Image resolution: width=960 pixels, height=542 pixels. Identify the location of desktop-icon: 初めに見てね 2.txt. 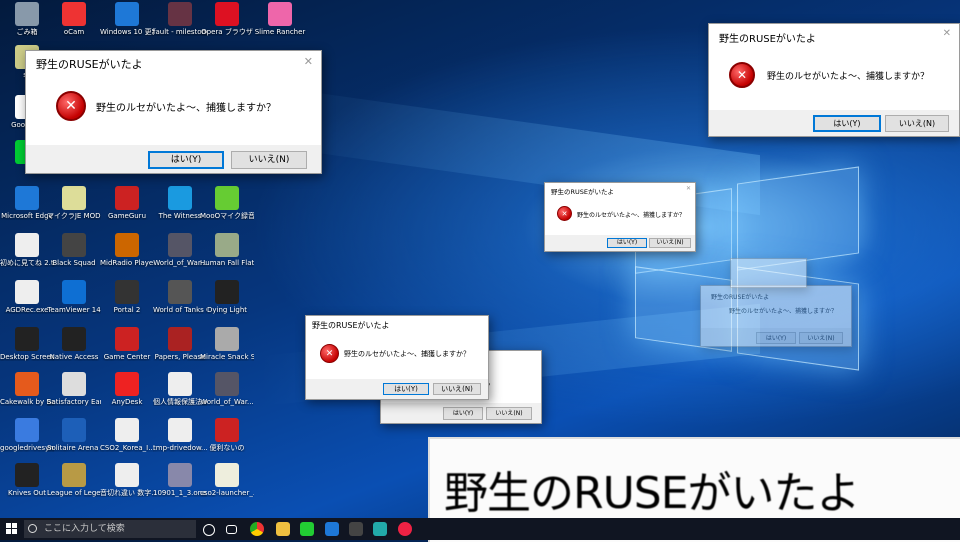
(27, 250).